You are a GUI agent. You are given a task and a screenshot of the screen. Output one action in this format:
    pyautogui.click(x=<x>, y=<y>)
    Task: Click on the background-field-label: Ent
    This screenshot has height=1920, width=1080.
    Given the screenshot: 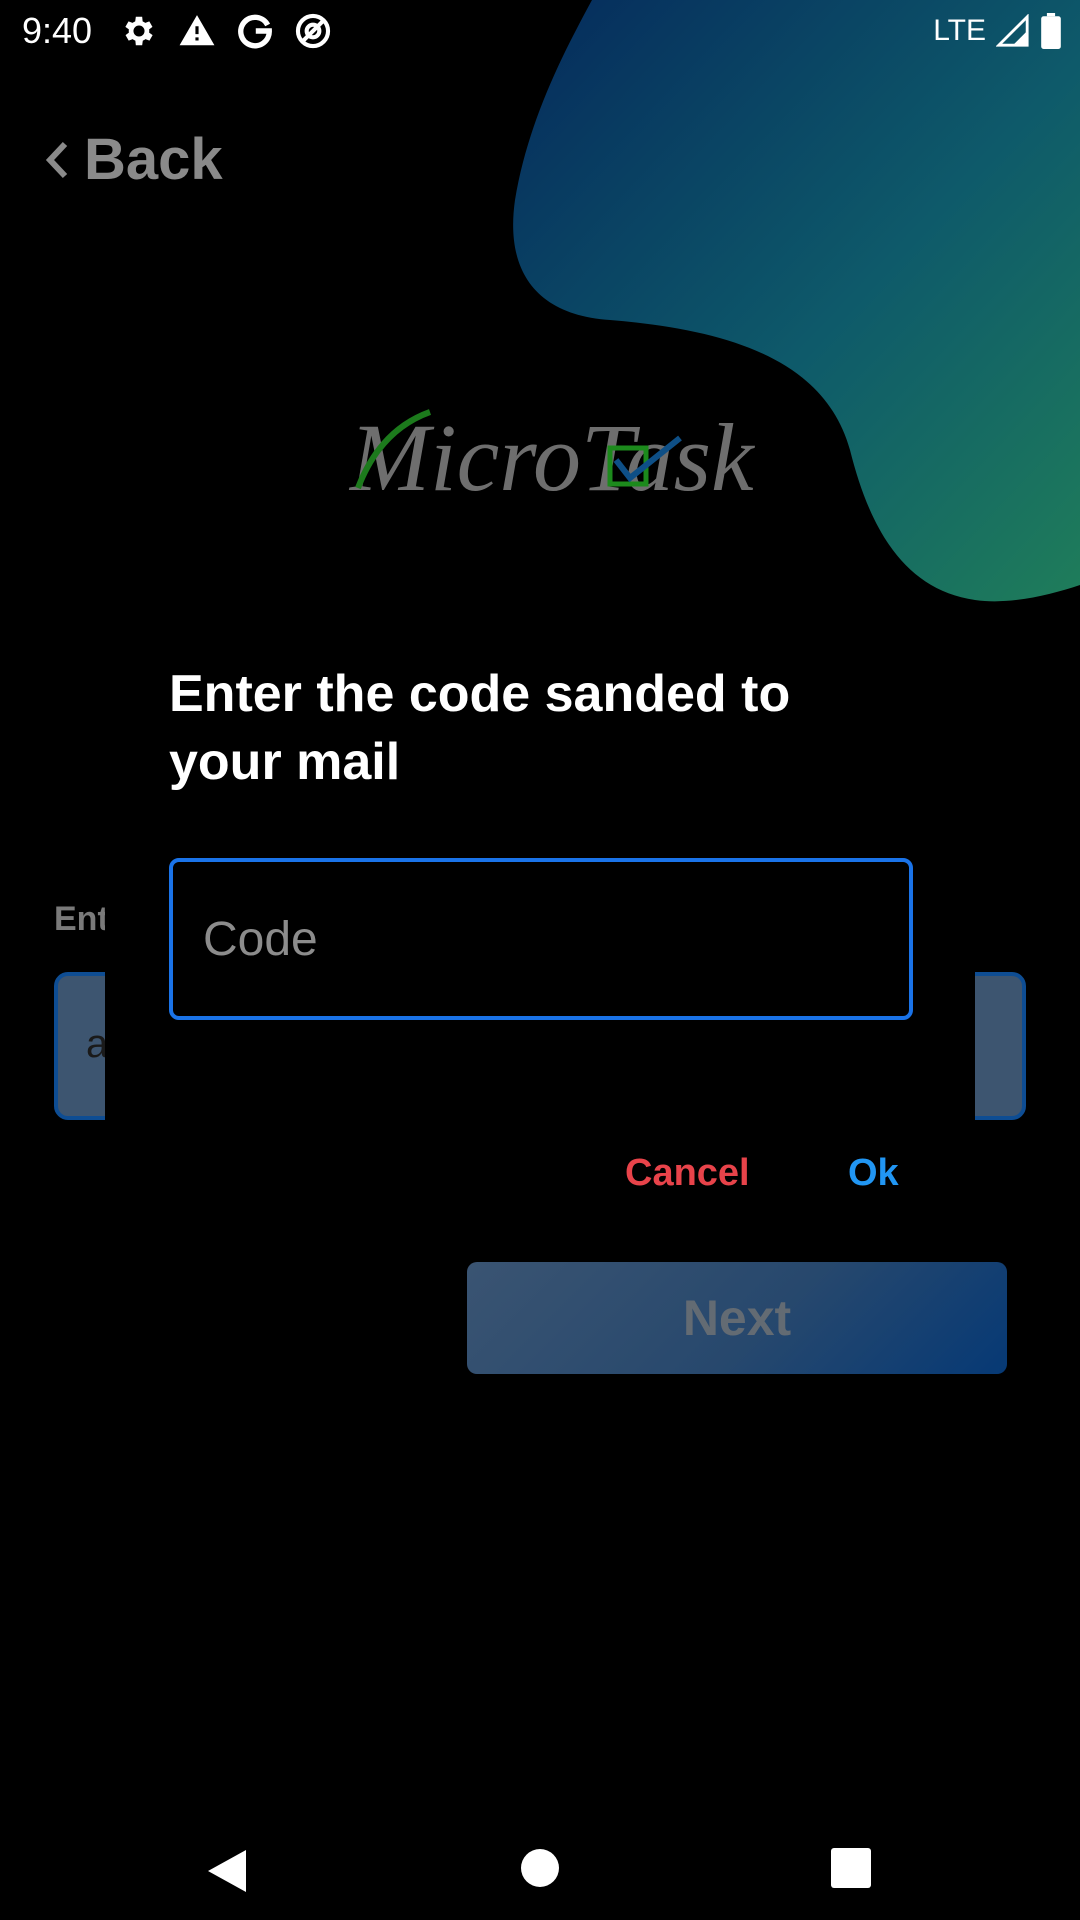 What is the action you would take?
    pyautogui.click(x=81, y=919)
    